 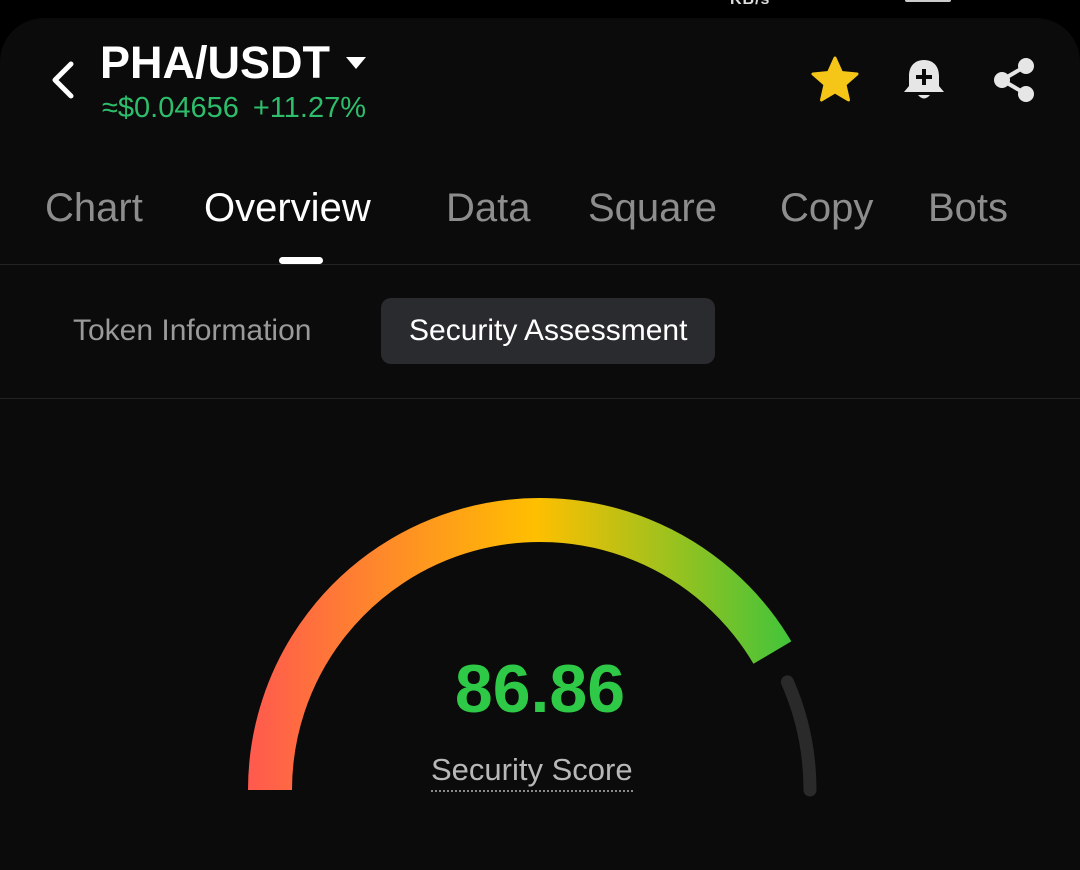 What do you see at coordinates (798, 736) in the screenshot?
I see `gauge-track` at bounding box center [798, 736].